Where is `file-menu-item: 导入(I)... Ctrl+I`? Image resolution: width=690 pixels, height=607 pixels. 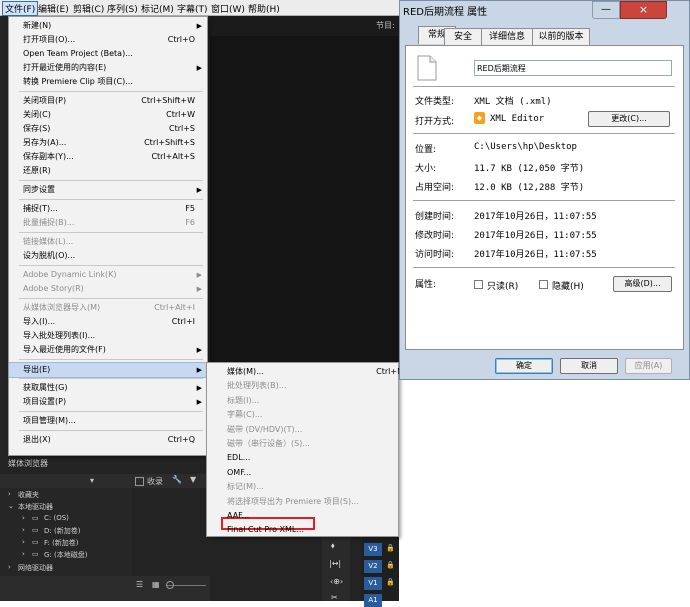
file-menu-item: 导入(I)... Ctrl+I is located at coordinates (108, 322).